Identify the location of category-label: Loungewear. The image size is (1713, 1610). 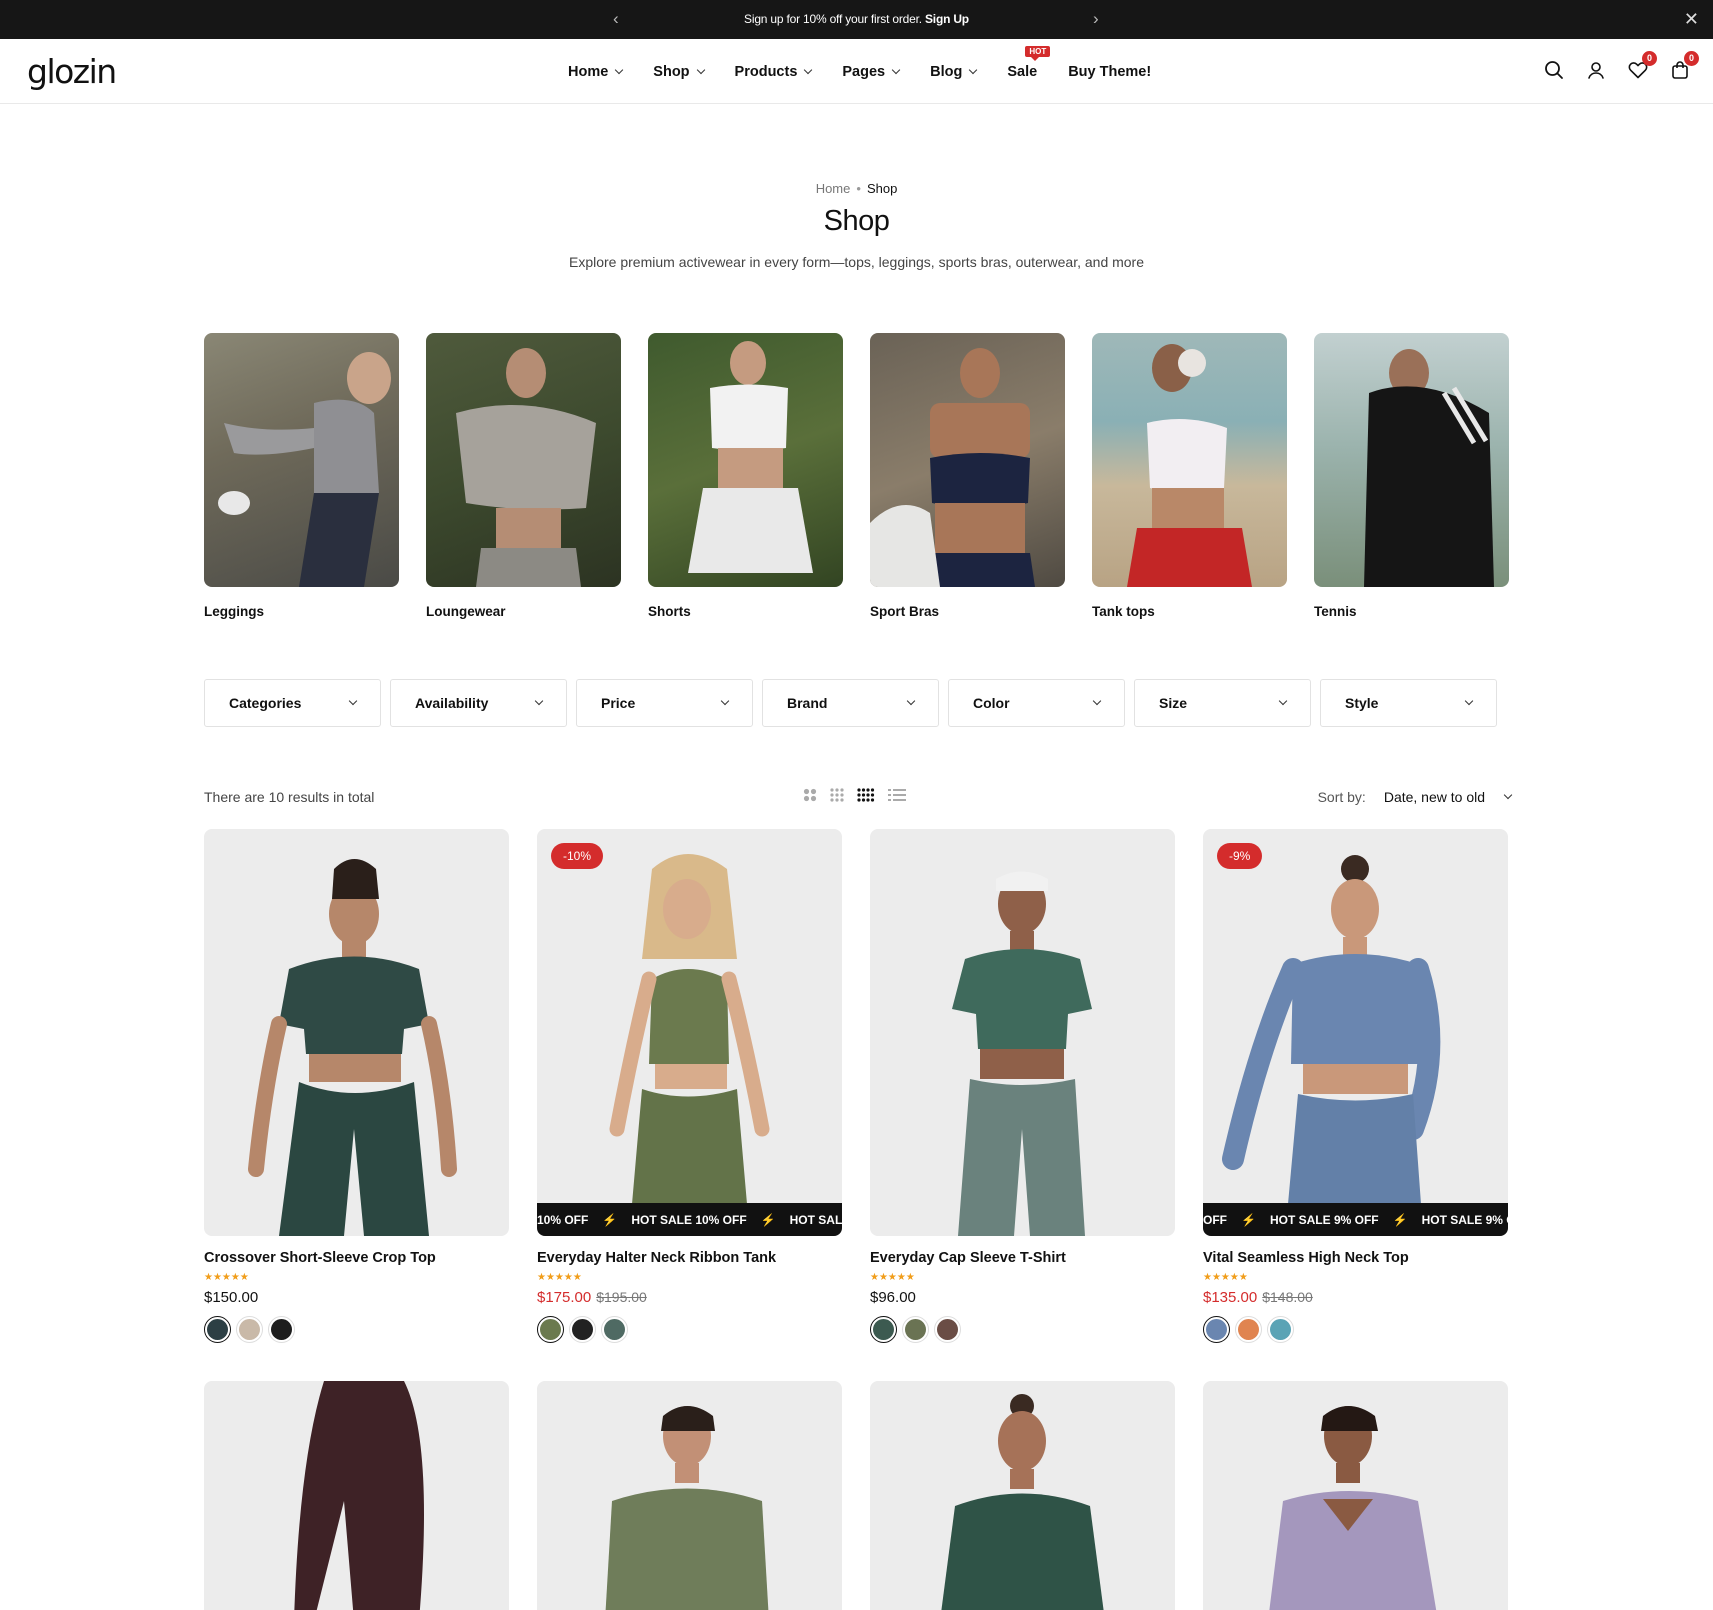
(523, 611).